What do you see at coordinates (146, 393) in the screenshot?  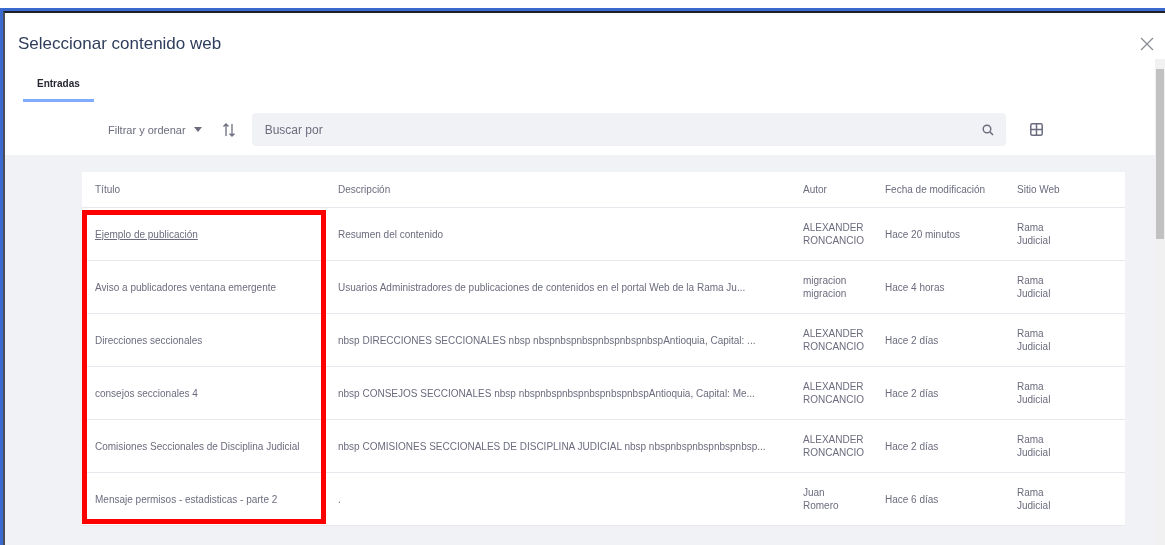 I see `table-cell: consejos seccionales 4` at bounding box center [146, 393].